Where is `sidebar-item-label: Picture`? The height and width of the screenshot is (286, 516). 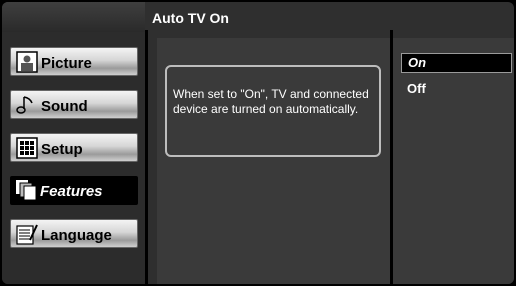
sidebar-item-label: Picture is located at coordinates (66, 63).